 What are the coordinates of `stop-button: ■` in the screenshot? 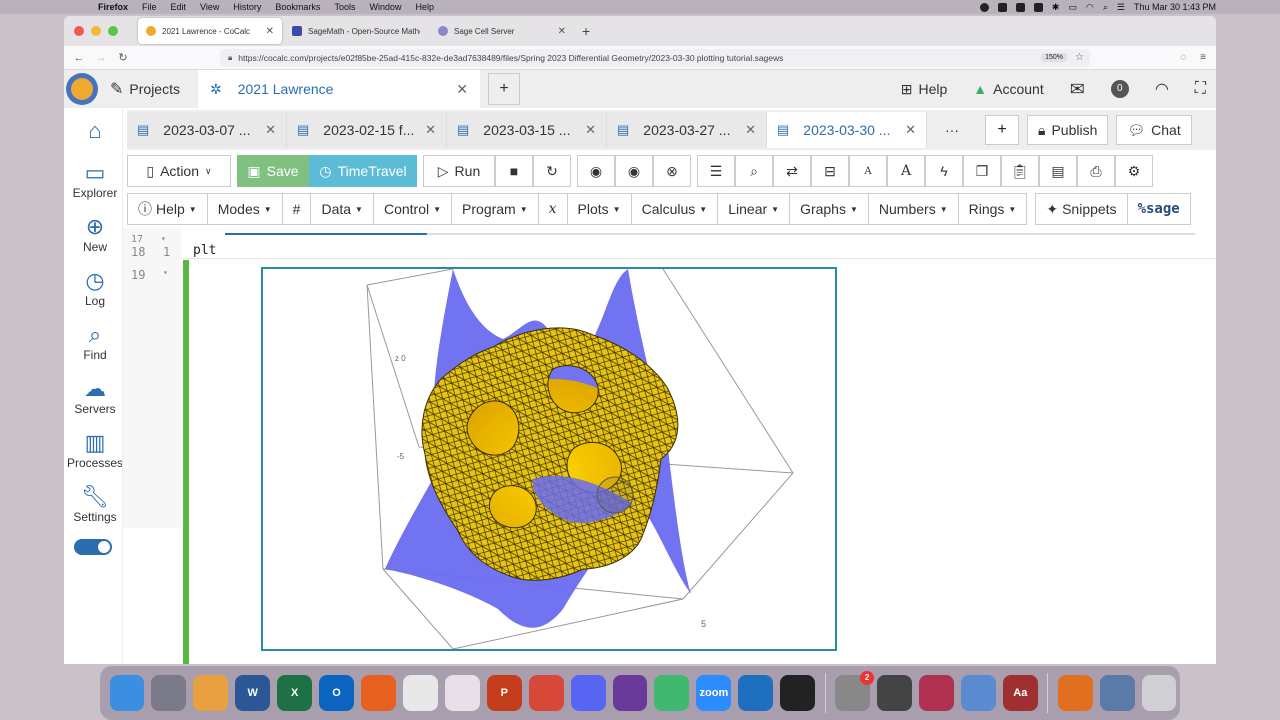 It's located at (514, 171).